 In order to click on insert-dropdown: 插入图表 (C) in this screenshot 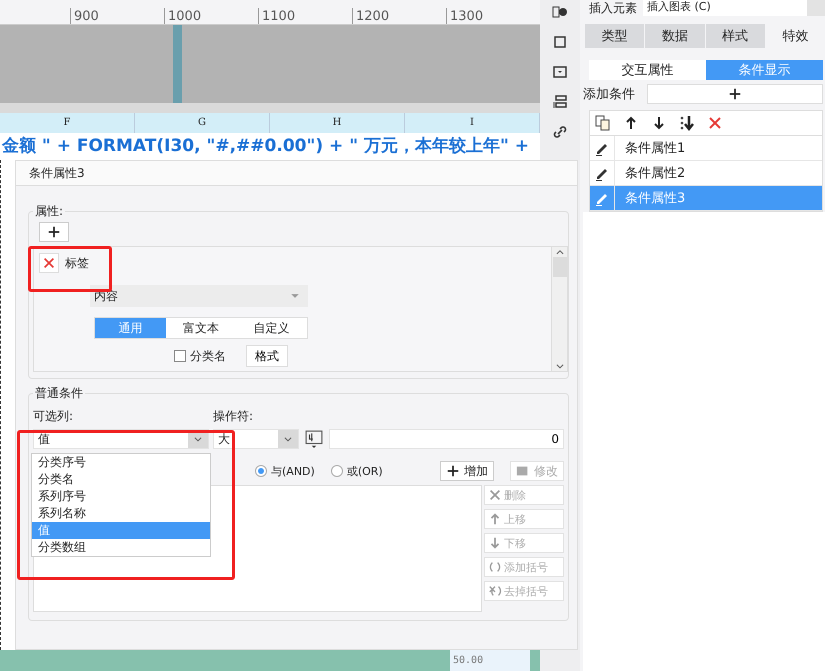, I will do `click(734, 8)`.